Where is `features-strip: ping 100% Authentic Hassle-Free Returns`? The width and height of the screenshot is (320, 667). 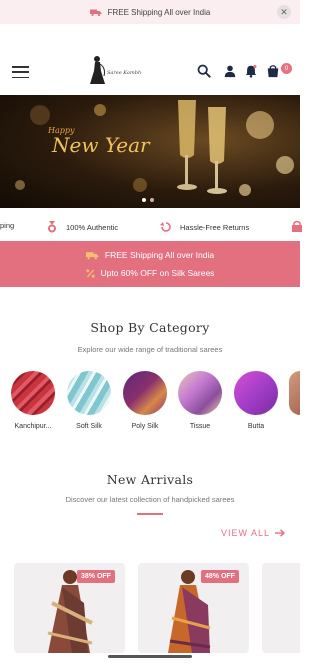 features-strip: ping 100% Authentic Hassle-Free Returns is located at coordinates (151, 226).